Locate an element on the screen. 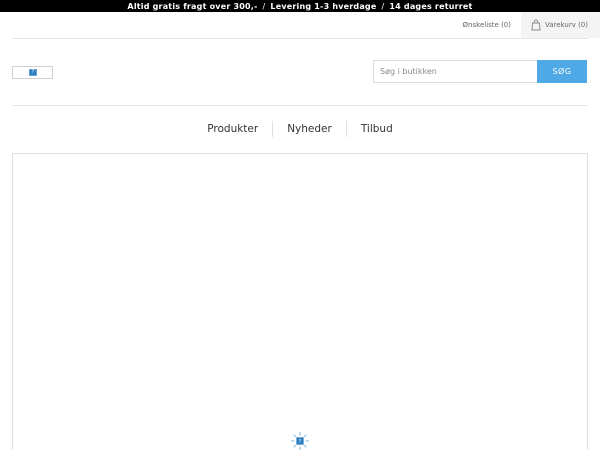 The width and height of the screenshot is (600, 450). nav-item-offers: Tilbud is located at coordinates (377, 129).